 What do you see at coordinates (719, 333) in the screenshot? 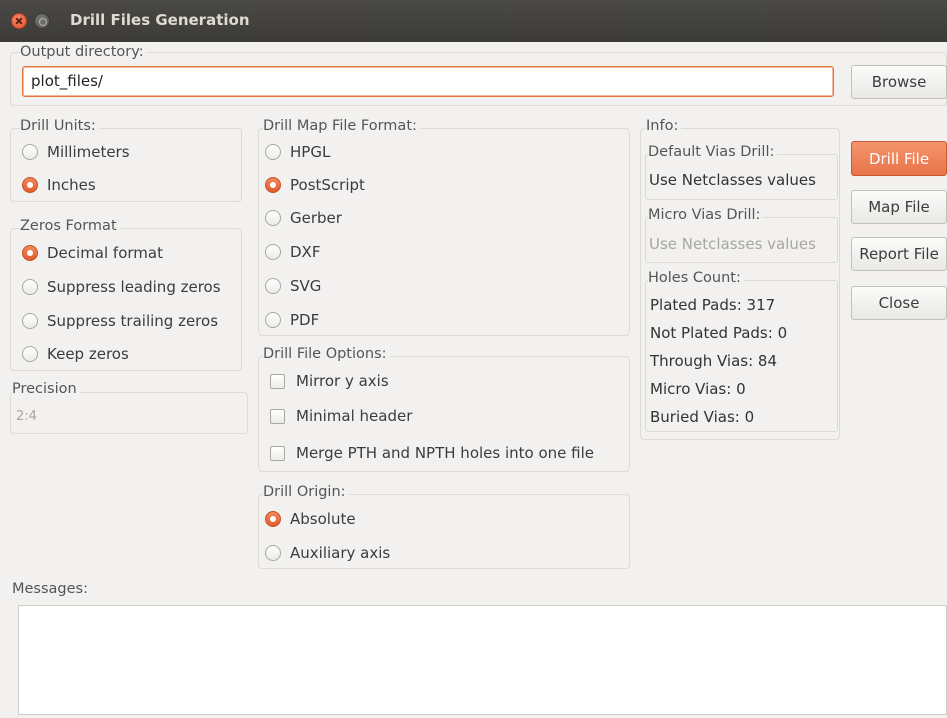
I see `holes-not-plated-pads: Not Plated Pads: 0` at bounding box center [719, 333].